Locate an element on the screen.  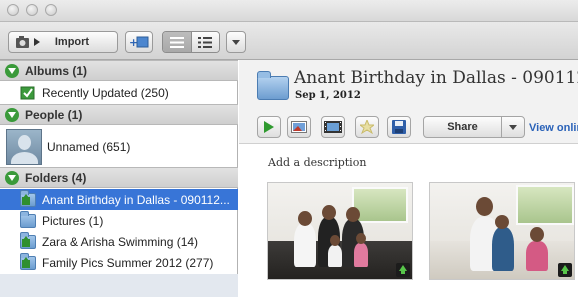
close-window-button is located at coordinates (13, 10).